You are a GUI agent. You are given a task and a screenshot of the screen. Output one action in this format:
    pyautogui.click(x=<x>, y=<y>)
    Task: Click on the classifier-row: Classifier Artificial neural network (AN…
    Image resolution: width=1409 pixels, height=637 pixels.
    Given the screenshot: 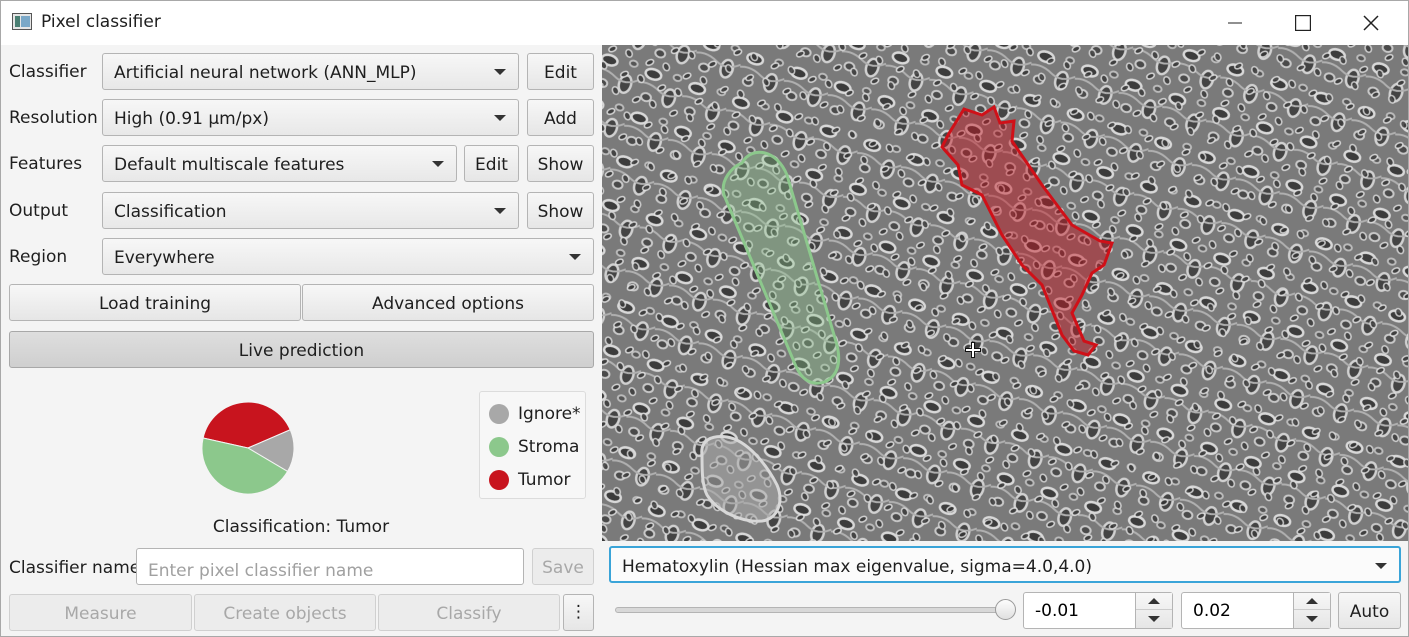 What is the action you would take?
    pyautogui.click(x=301, y=72)
    